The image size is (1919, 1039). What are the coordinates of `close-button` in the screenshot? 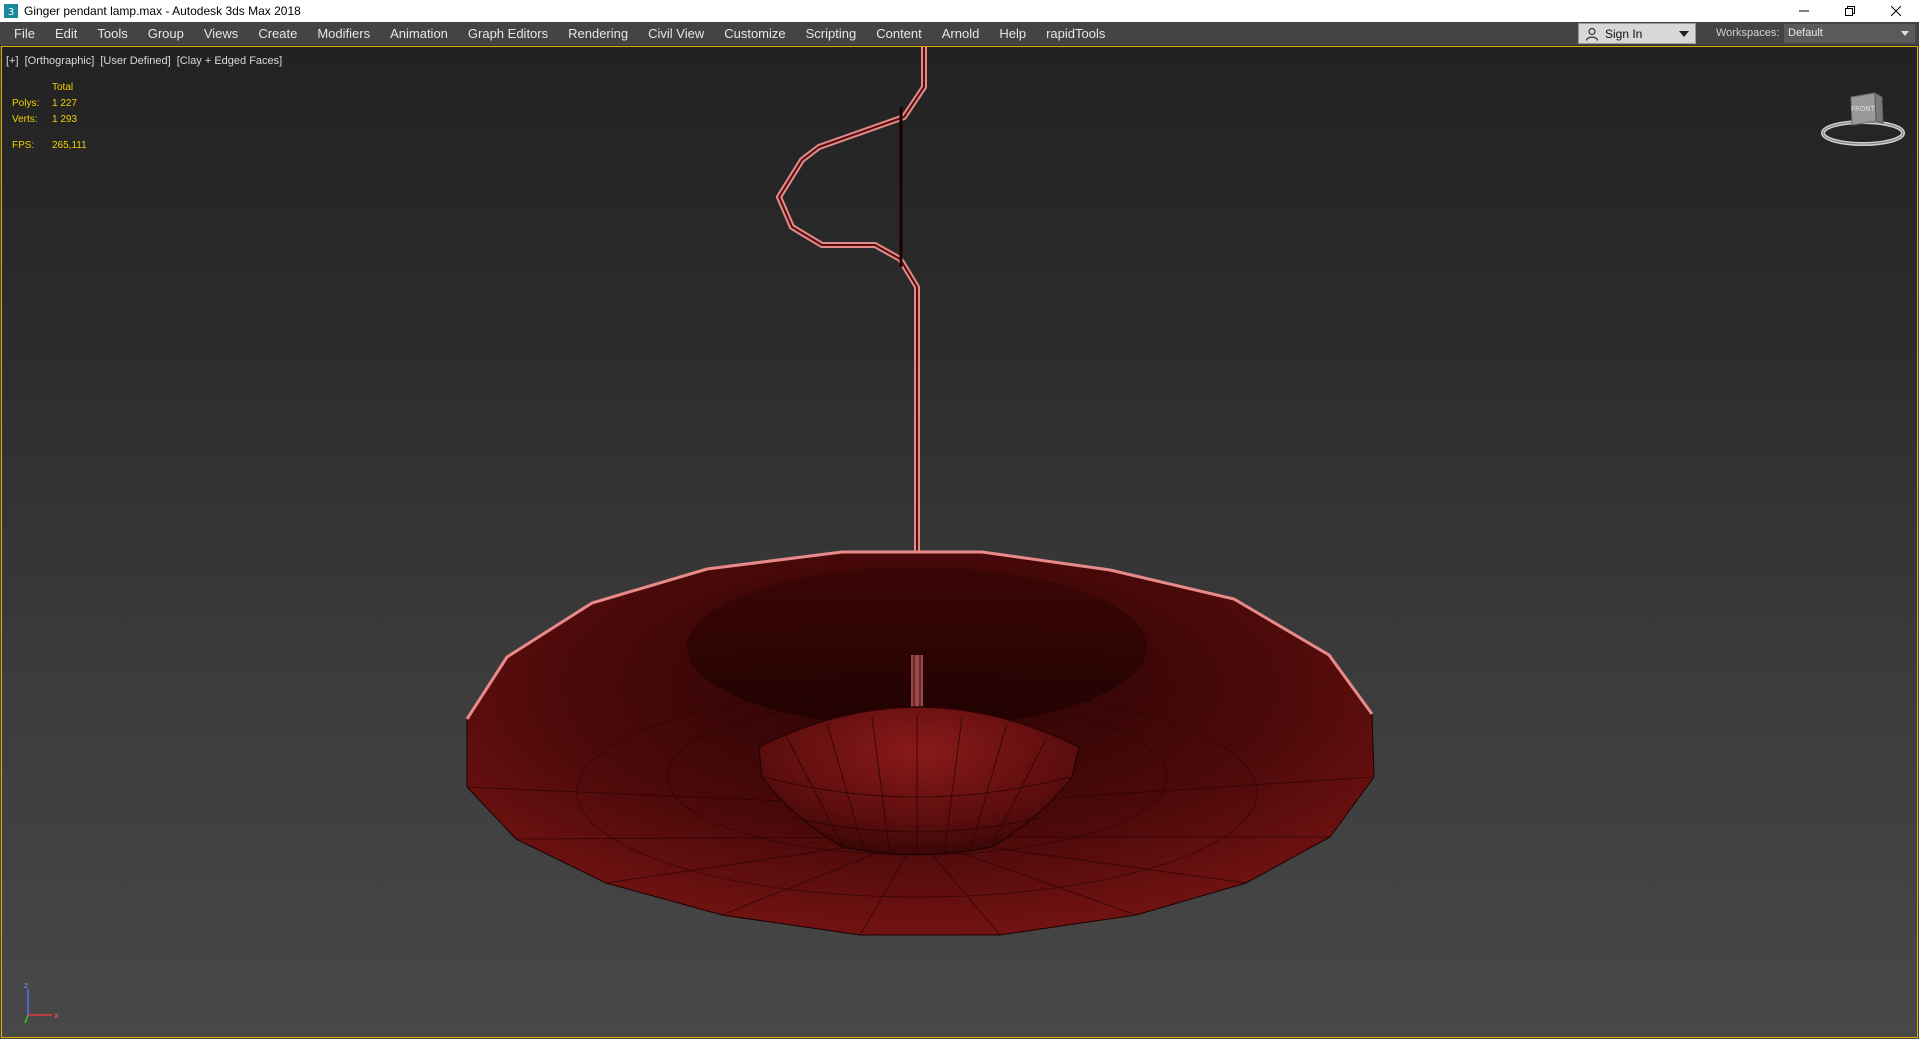 It's located at (1896, 11).